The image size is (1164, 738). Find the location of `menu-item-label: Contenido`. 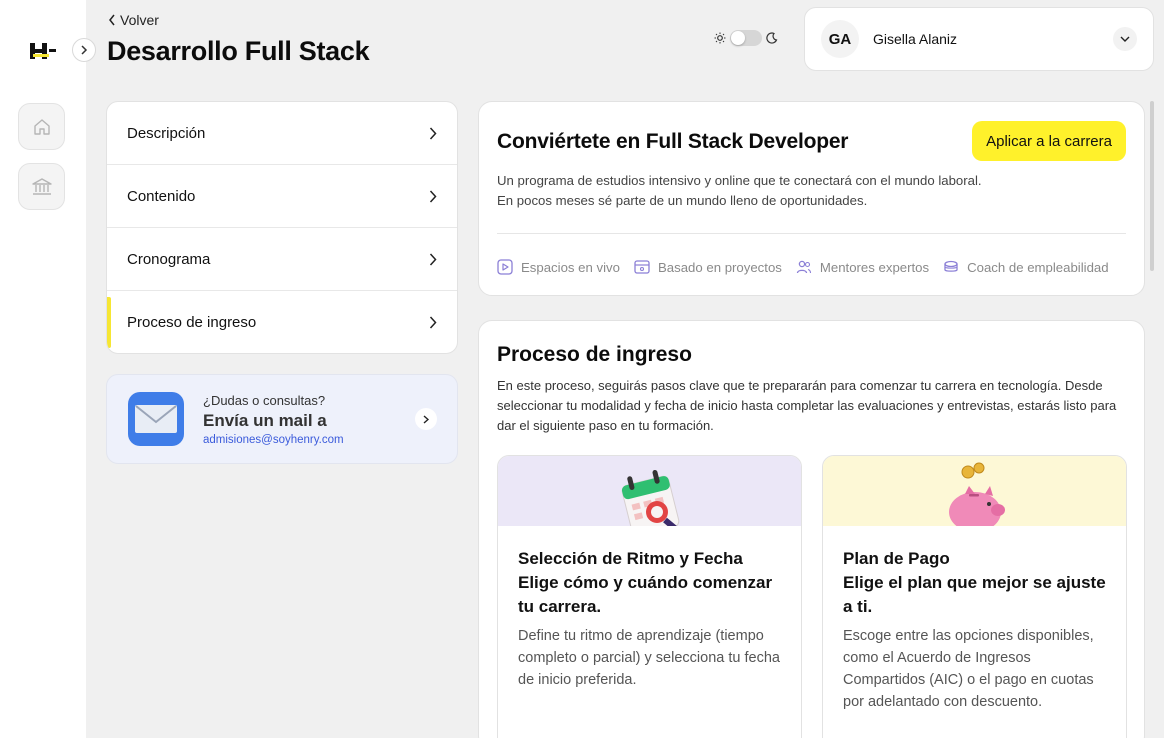

menu-item-label: Contenido is located at coordinates (161, 196).